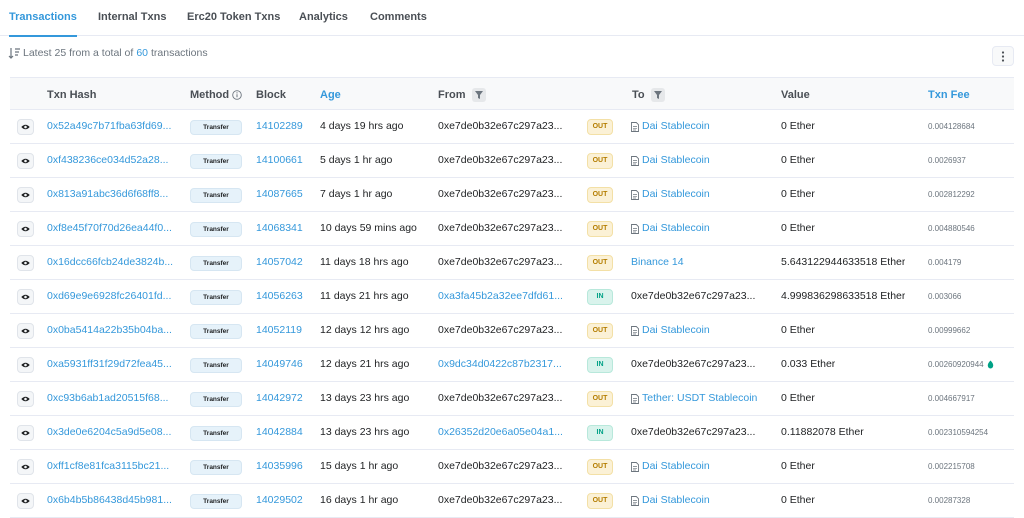 This screenshot has height=518, width=1024. What do you see at coordinates (398, 18) in the screenshot?
I see `tab-comments: Comments` at bounding box center [398, 18].